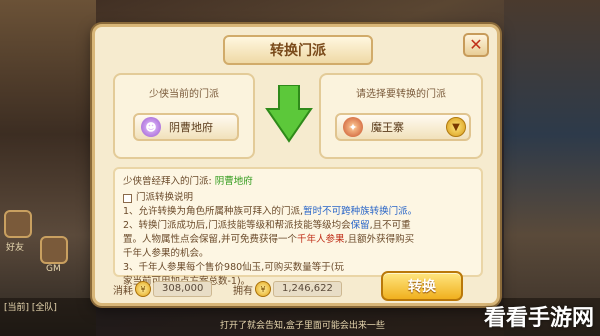 The image size is (600, 336). I want to click on target-faction-panel: 请选择要转换的门派 ✦ 魔王寨 ▼, so click(401, 116).